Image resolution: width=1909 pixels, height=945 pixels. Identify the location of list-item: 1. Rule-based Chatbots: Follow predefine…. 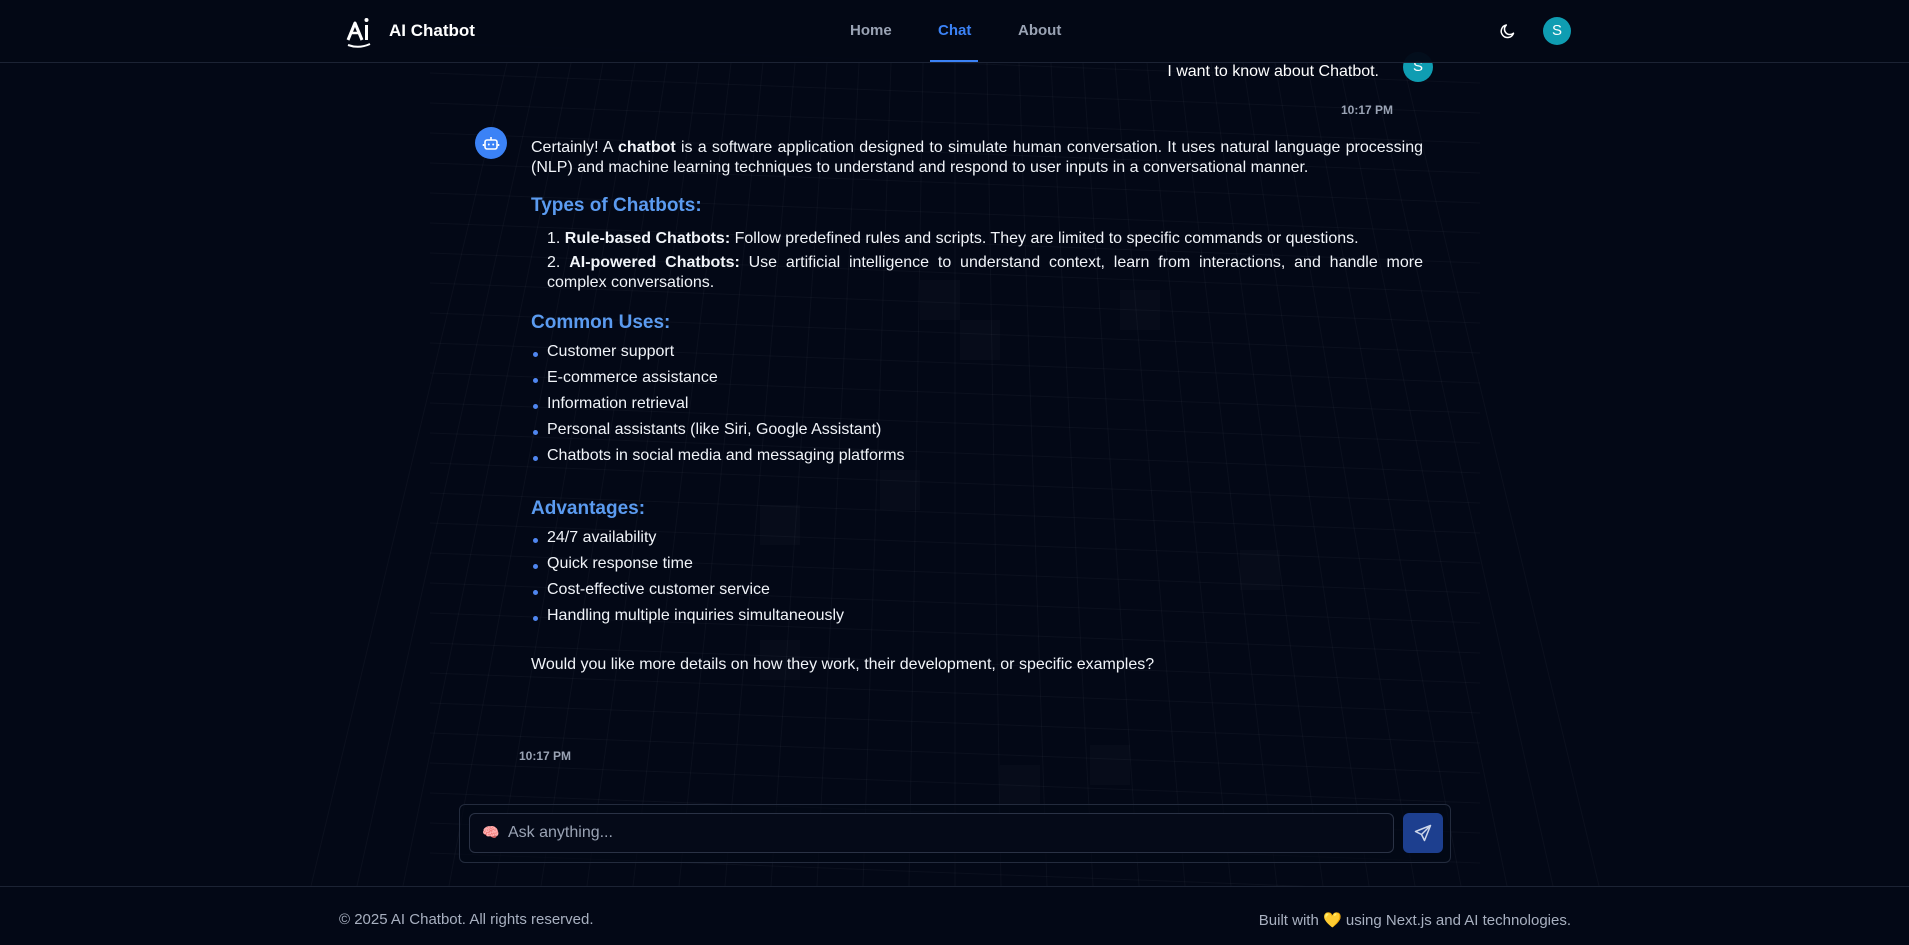
(953, 238).